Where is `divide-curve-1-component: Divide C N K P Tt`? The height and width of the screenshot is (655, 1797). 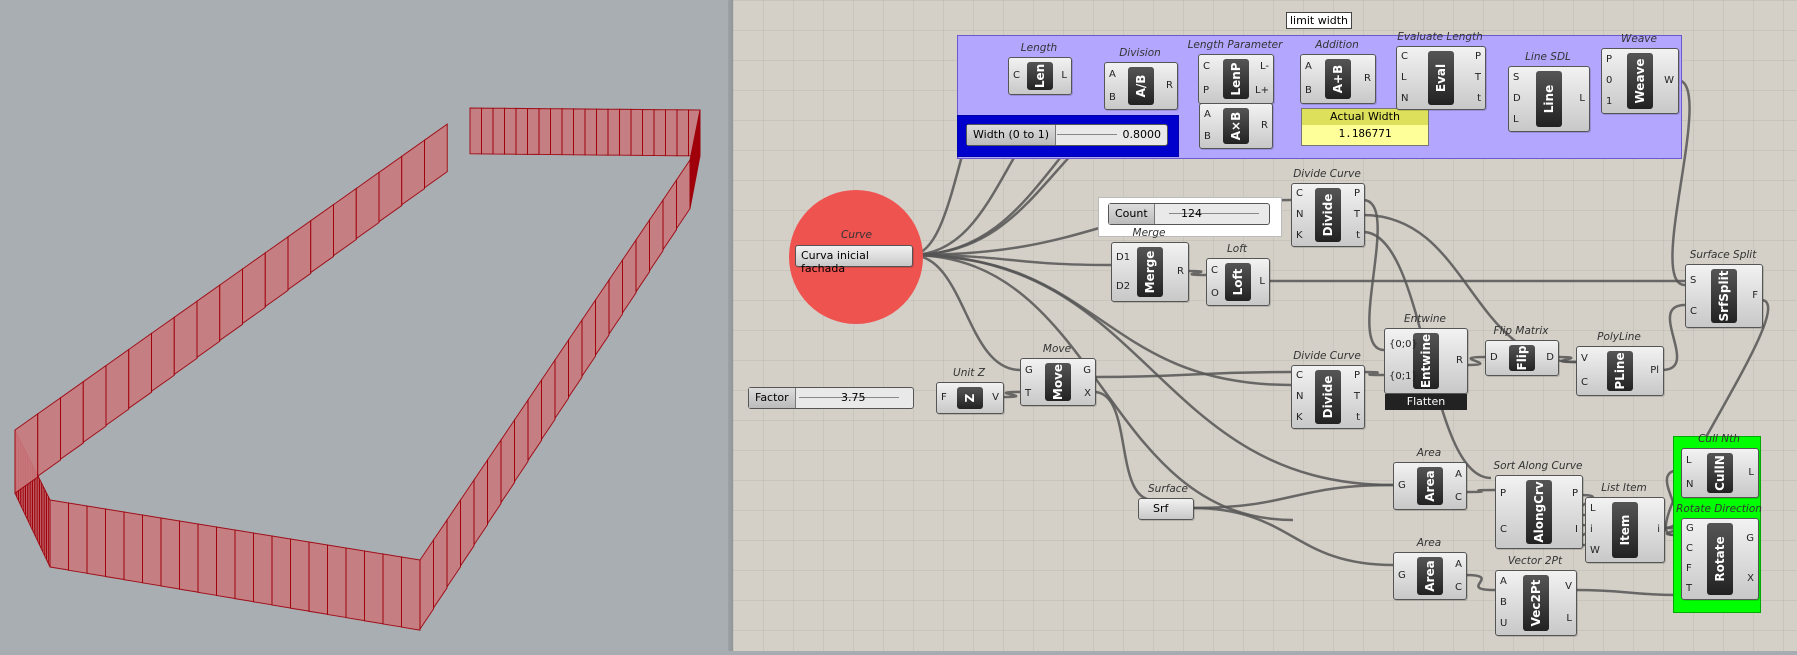
divide-curve-1-component: Divide C N K P Tt is located at coordinates (1328, 215).